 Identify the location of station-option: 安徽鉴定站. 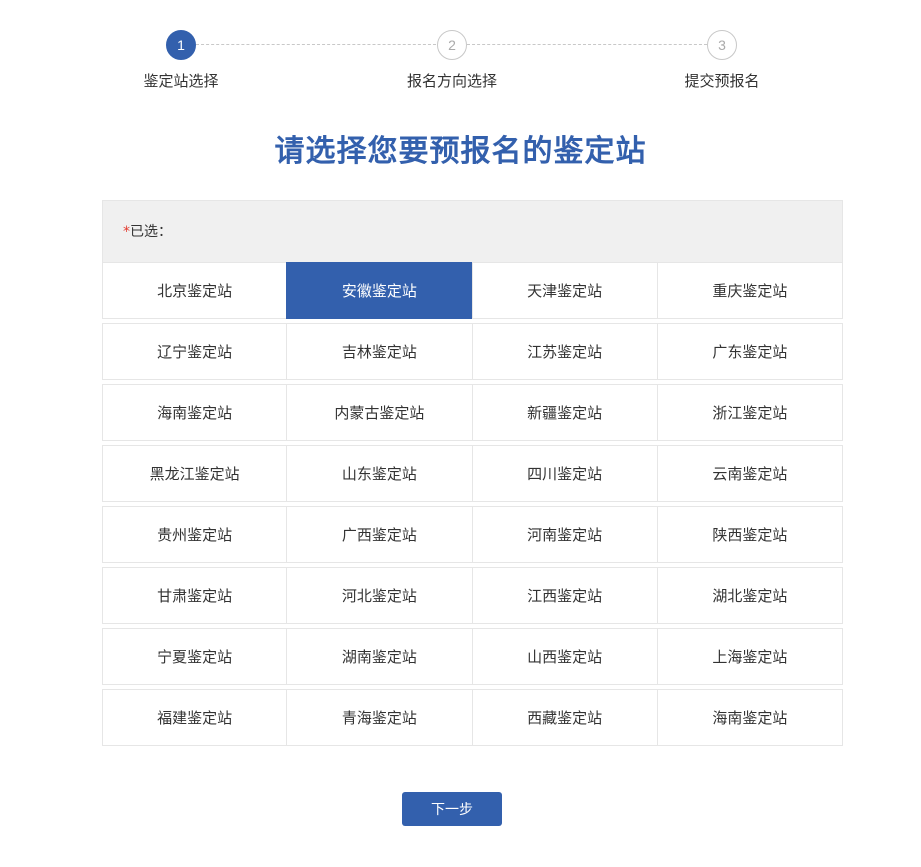
(379, 290).